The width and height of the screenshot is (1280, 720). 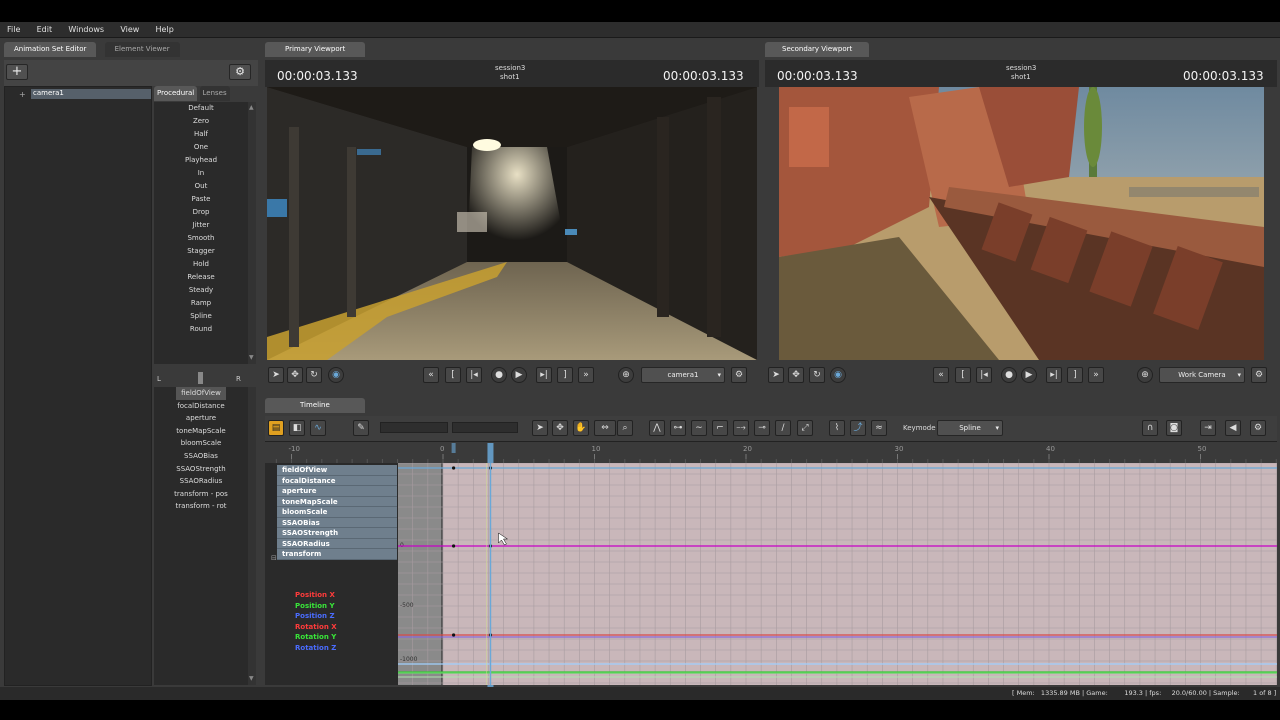 What do you see at coordinates (657, 428) in the screenshot?
I see `tangent-auto-icon: ⋀` at bounding box center [657, 428].